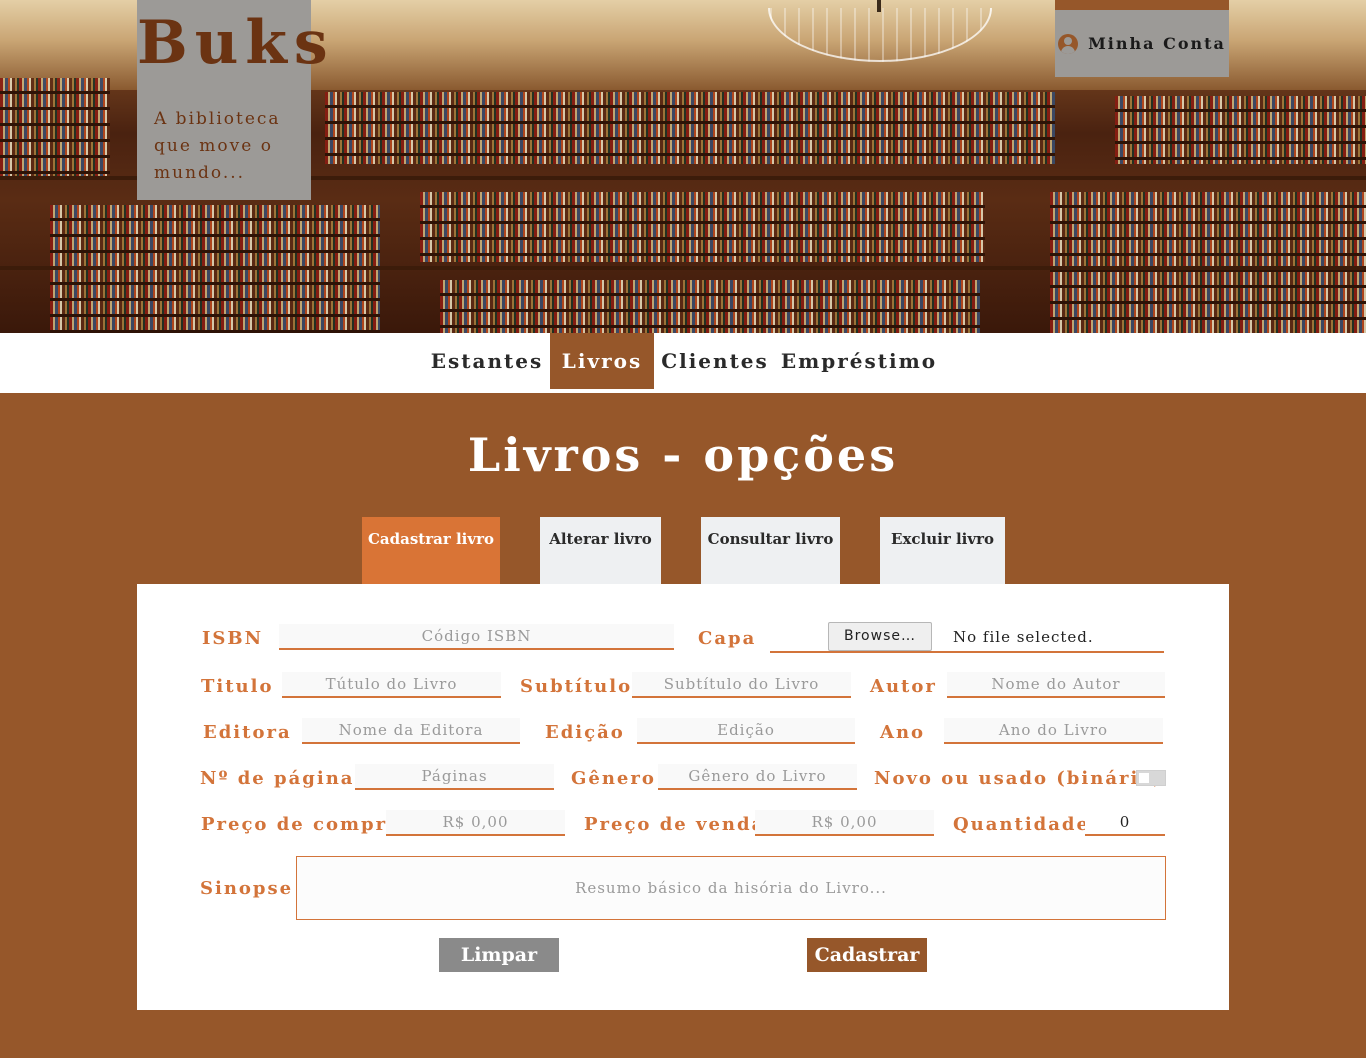 Image resolution: width=1366 pixels, height=1058 pixels. Describe the element at coordinates (746, 731) in the screenshot. I see `edicao-input` at that location.